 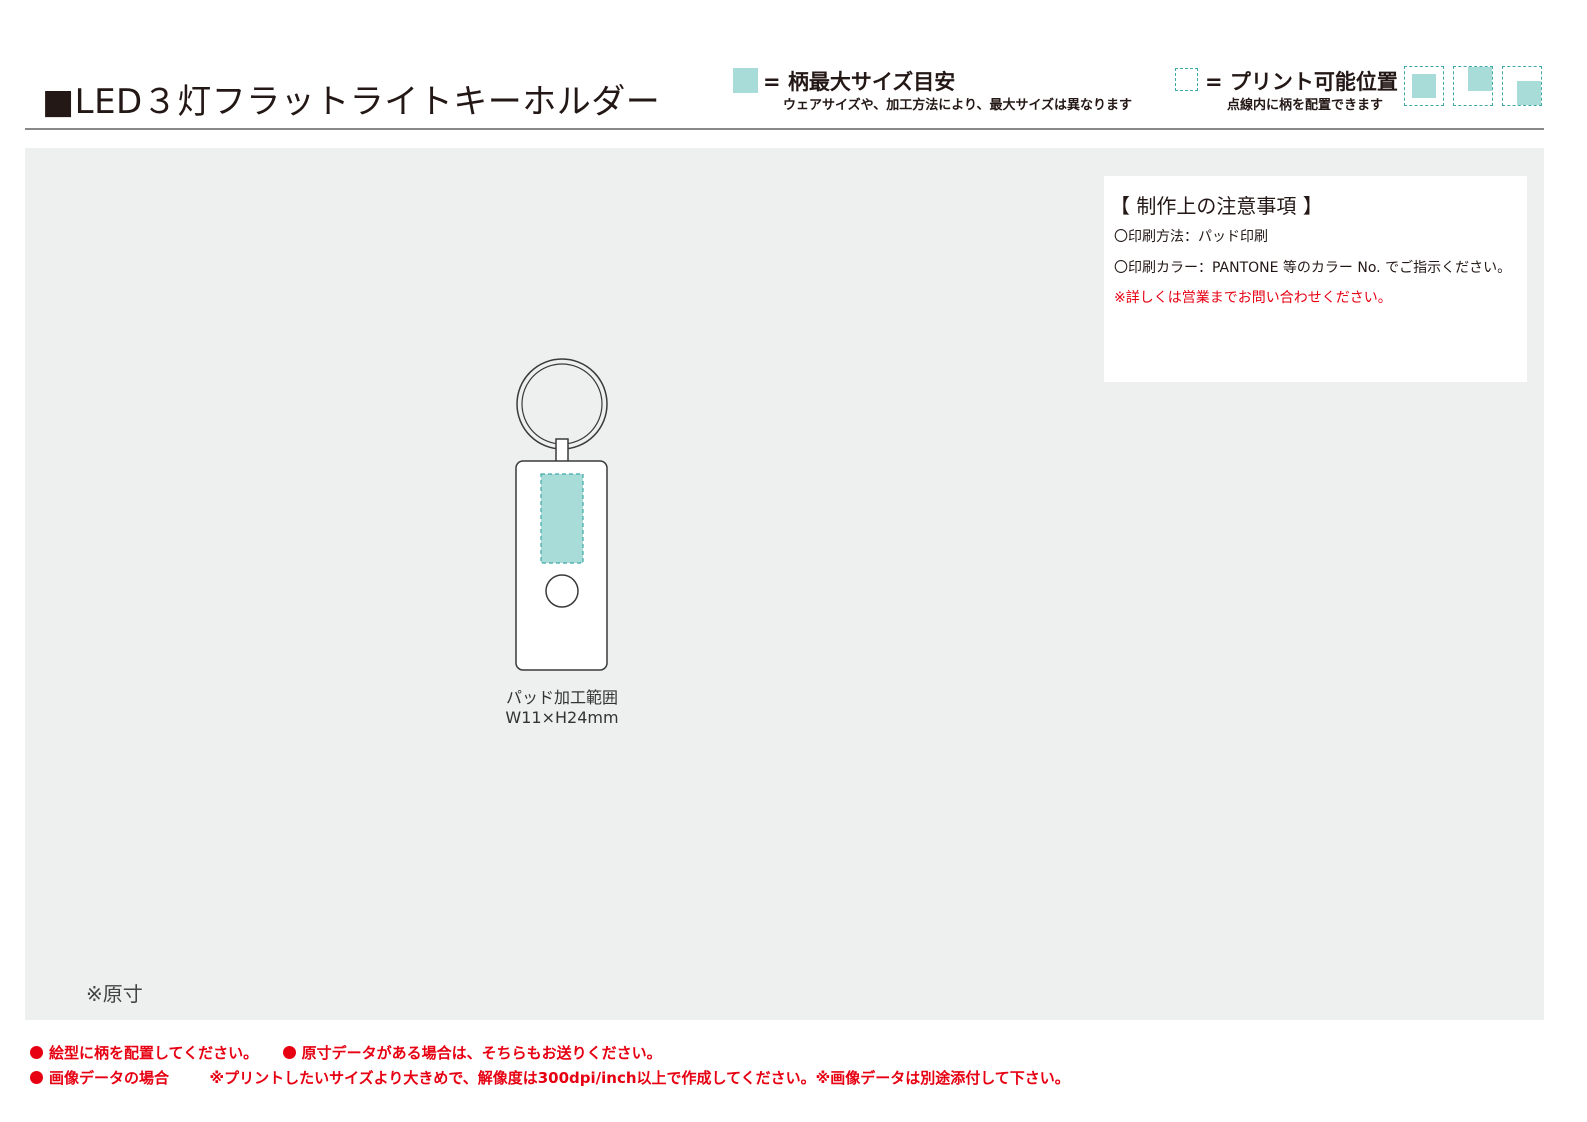 What do you see at coordinates (562, 518) in the screenshot?
I see `print-area` at bounding box center [562, 518].